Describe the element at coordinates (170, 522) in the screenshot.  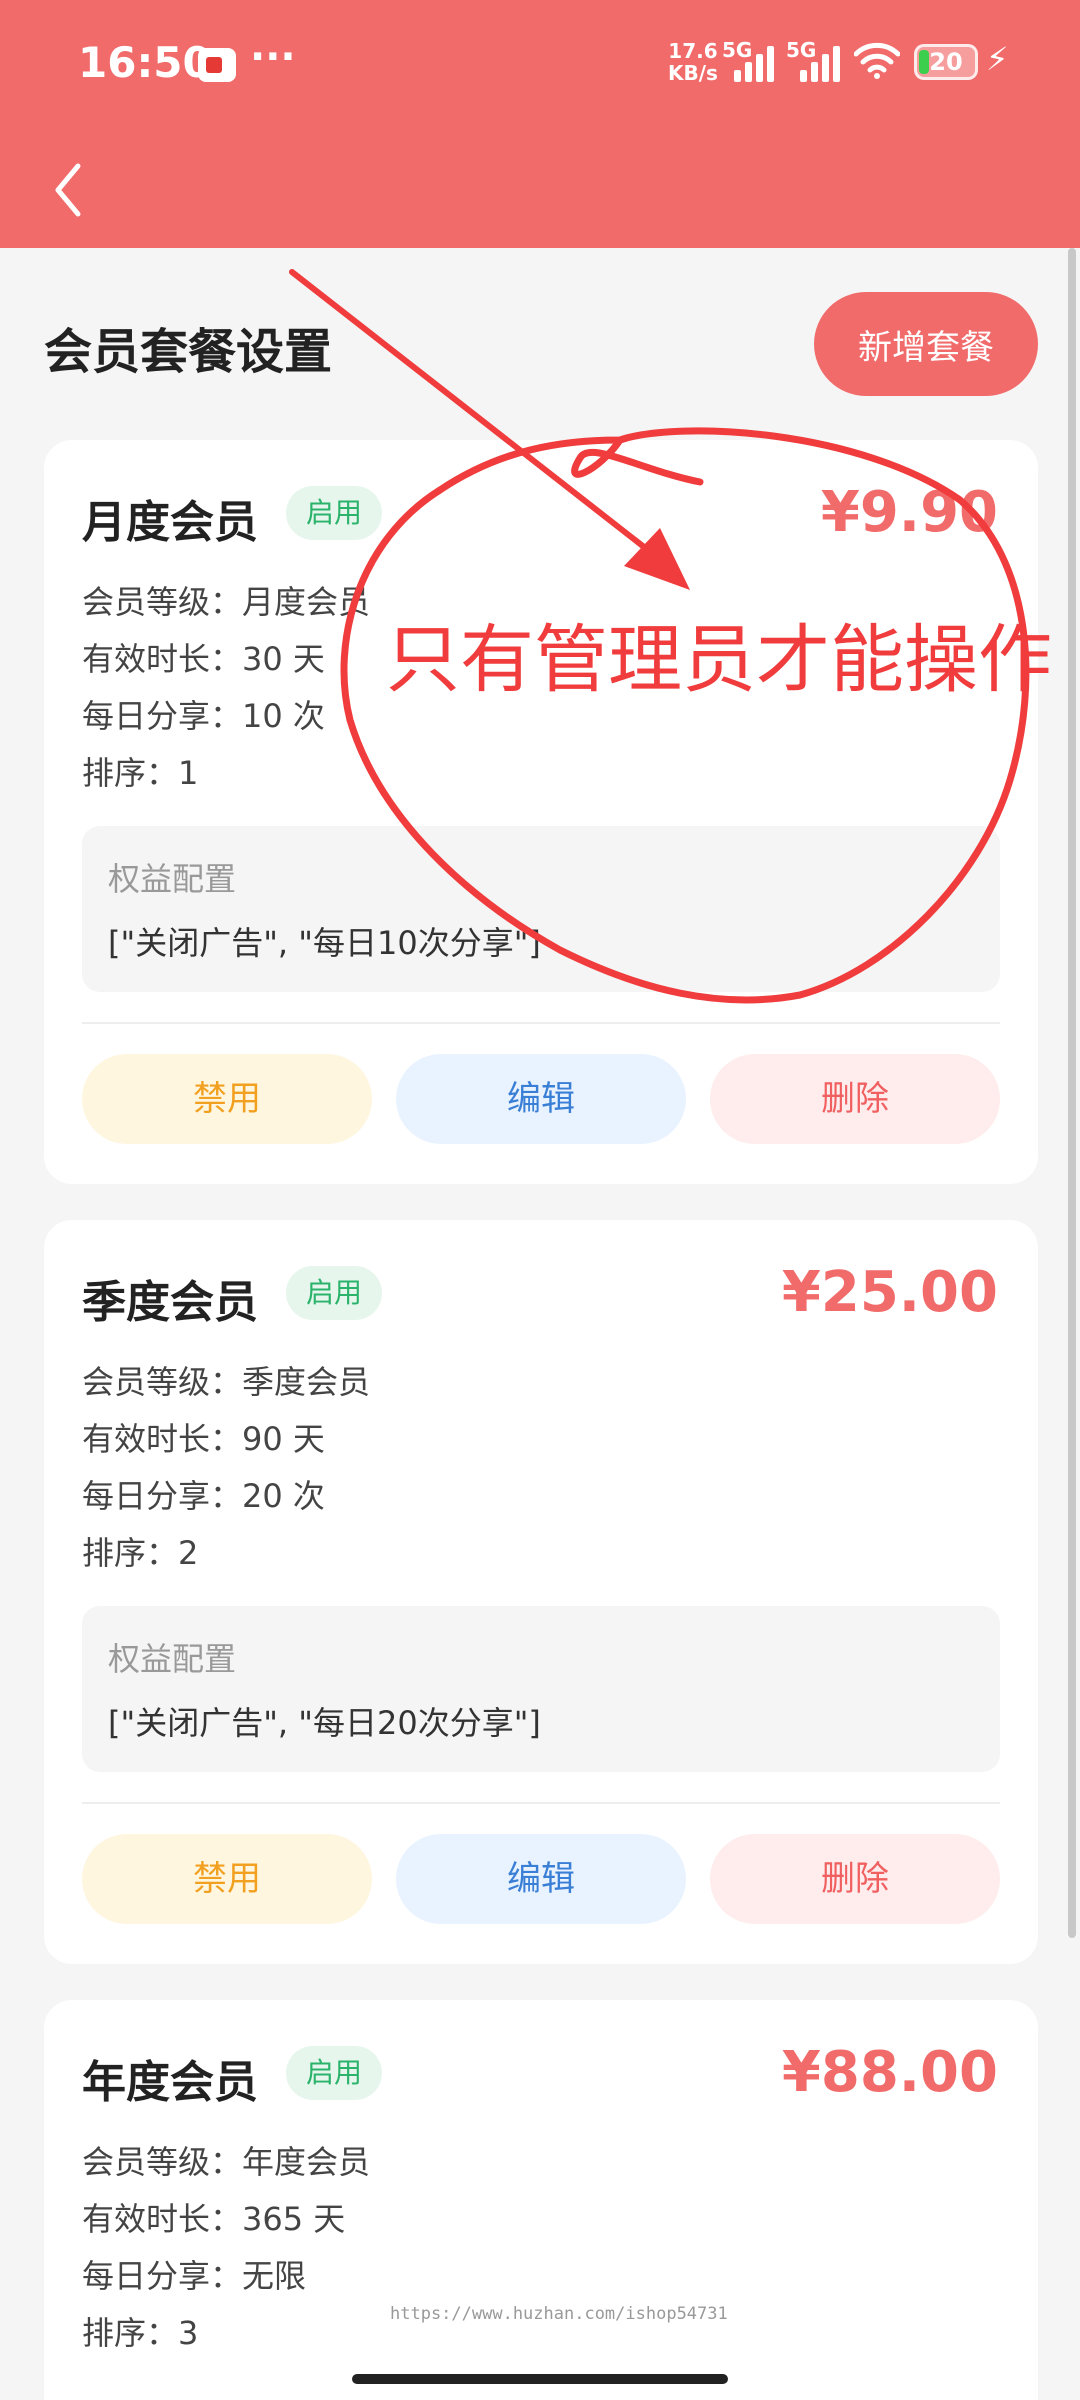
I see `plan-name: 月度会员` at that location.